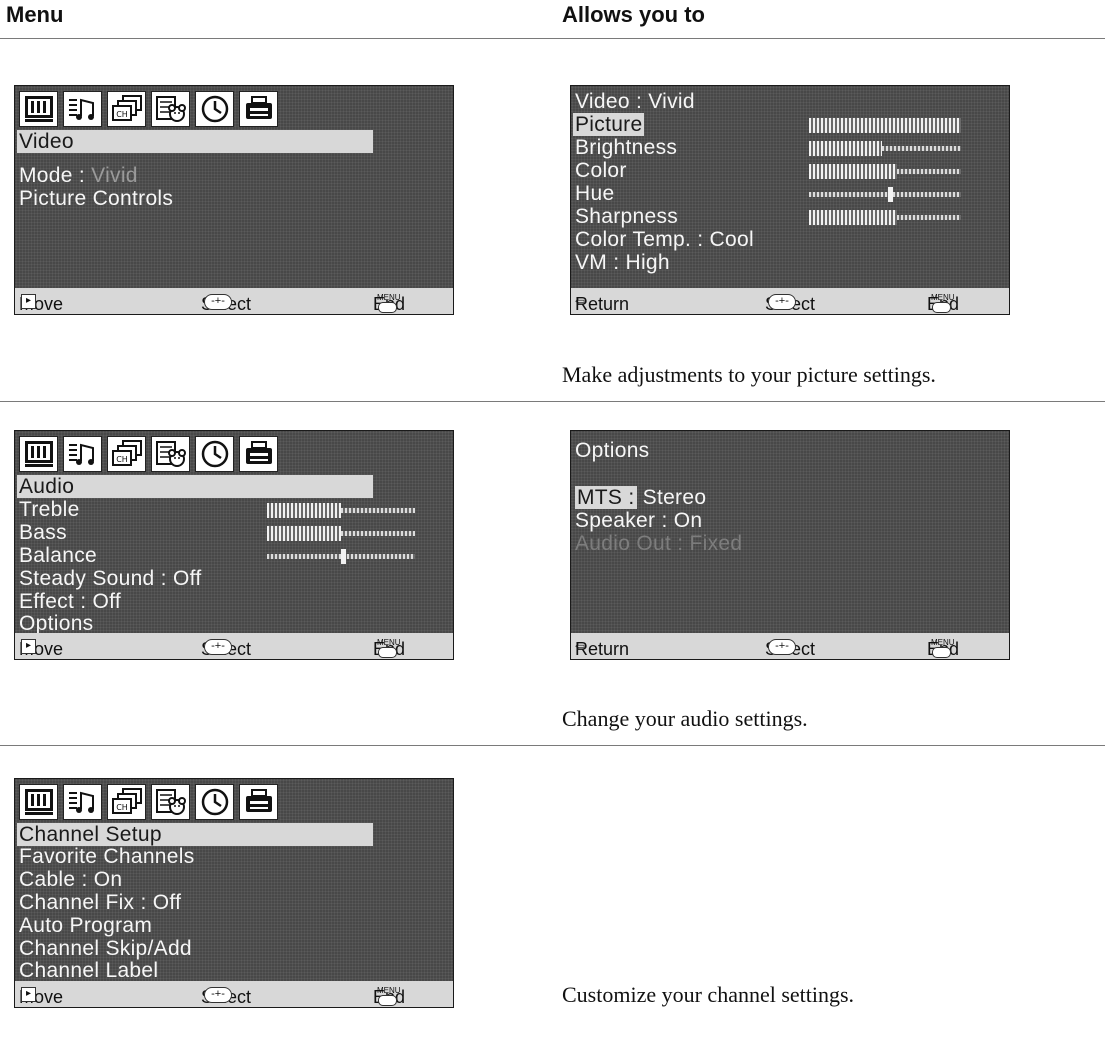 The height and width of the screenshot is (1037, 1105). What do you see at coordinates (885, 171) in the screenshot?
I see `color-slider` at bounding box center [885, 171].